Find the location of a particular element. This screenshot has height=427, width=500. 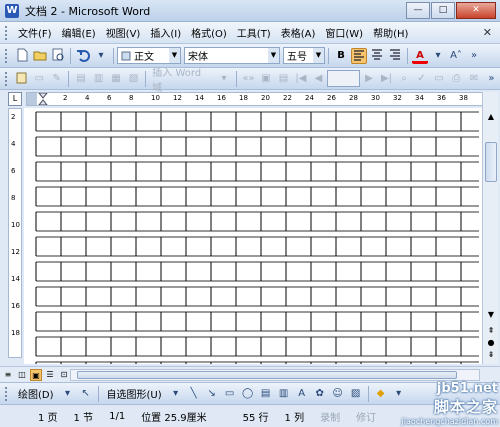

undo-dropdown-icon: ▾ is located at coordinates (101, 56).